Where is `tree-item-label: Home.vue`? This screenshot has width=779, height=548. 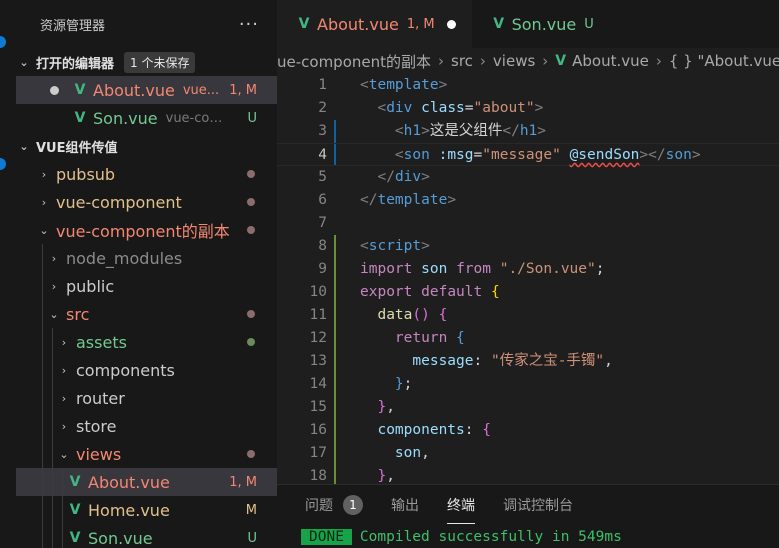 tree-item-label: Home.vue is located at coordinates (129, 510).